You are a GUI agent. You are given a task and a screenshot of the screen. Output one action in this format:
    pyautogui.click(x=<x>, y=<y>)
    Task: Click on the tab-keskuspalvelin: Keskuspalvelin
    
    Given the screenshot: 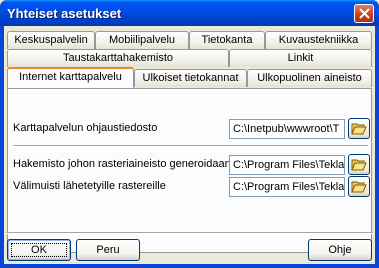 What is the action you would take?
    pyautogui.click(x=51, y=40)
    